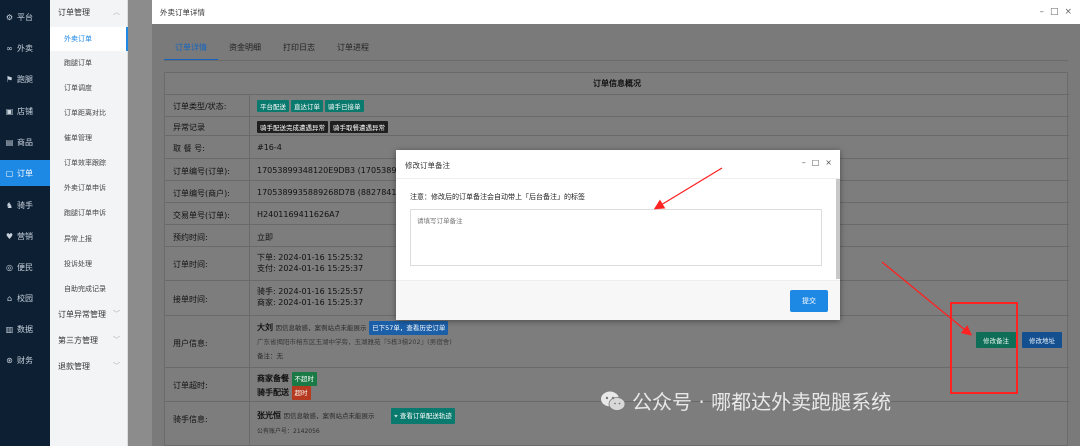 This screenshot has height=446, width=1080. Describe the element at coordinates (9, 329) in the screenshot. I see `chart-icon: ▥` at that location.